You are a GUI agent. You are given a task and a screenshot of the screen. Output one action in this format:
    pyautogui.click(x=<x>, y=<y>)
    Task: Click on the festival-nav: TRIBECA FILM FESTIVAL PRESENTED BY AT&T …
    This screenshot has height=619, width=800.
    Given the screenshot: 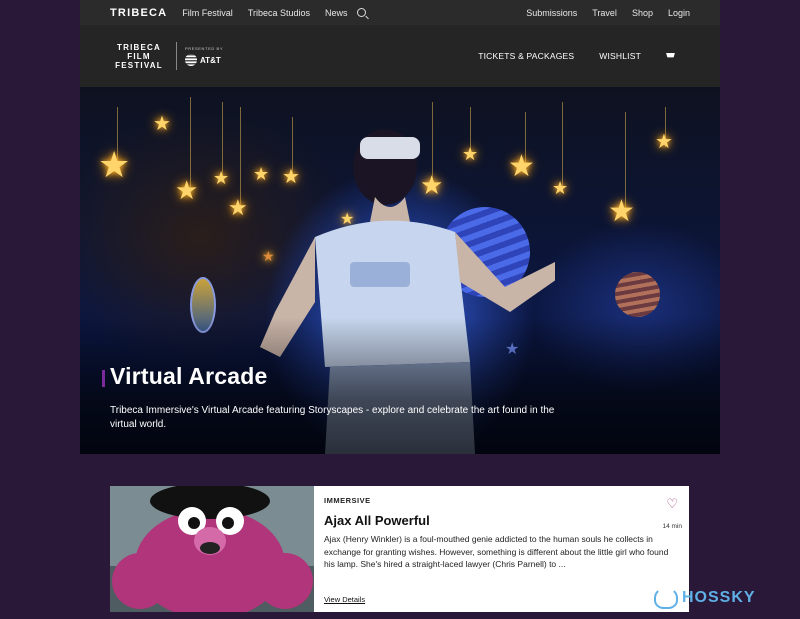 What is the action you would take?
    pyautogui.click(x=400, y=56)
    